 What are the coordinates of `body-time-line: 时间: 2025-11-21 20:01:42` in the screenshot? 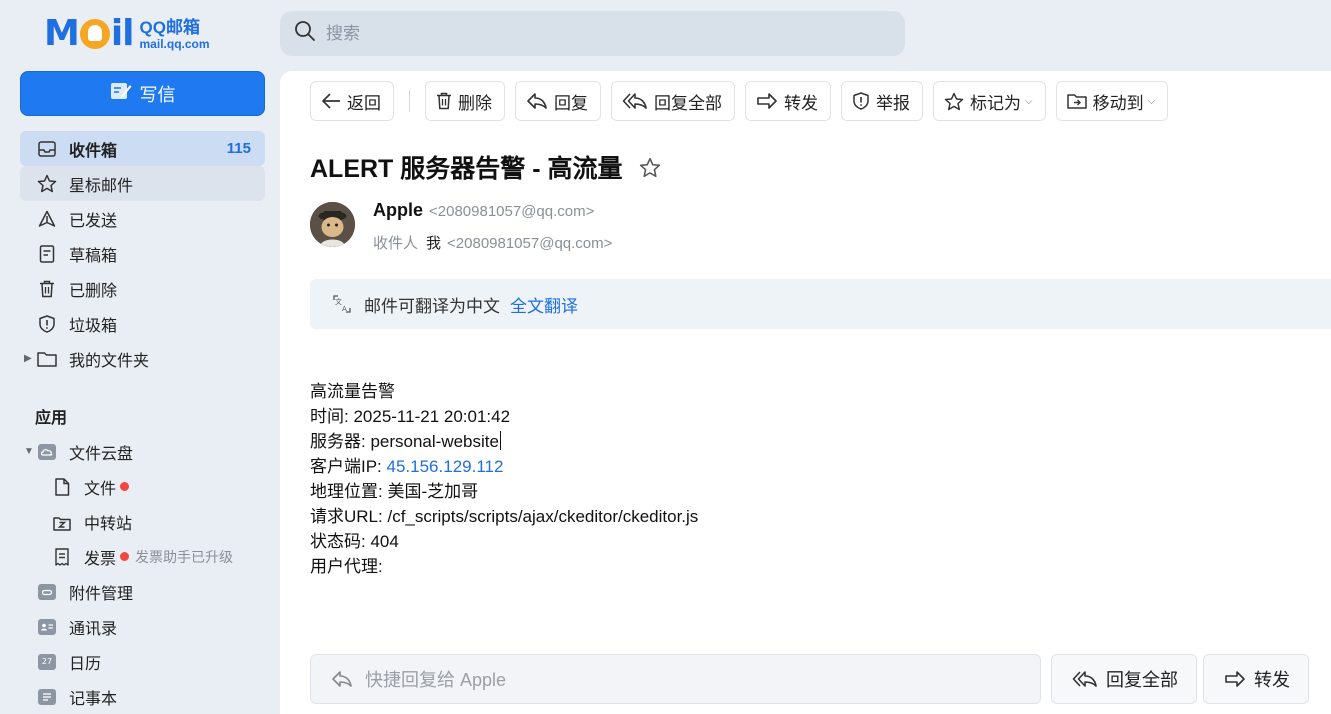 It's located at (410, 416).